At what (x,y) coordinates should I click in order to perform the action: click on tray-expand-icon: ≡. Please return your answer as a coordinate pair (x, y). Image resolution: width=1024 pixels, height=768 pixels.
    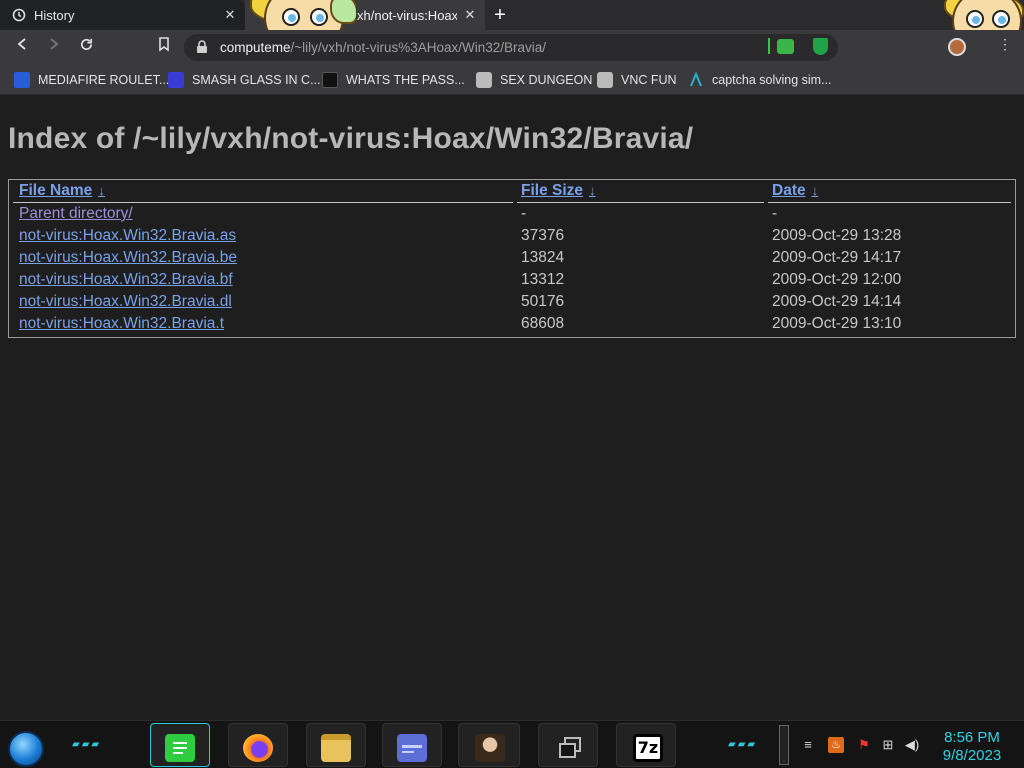
    Looking at the image, I should click on (808, 745).